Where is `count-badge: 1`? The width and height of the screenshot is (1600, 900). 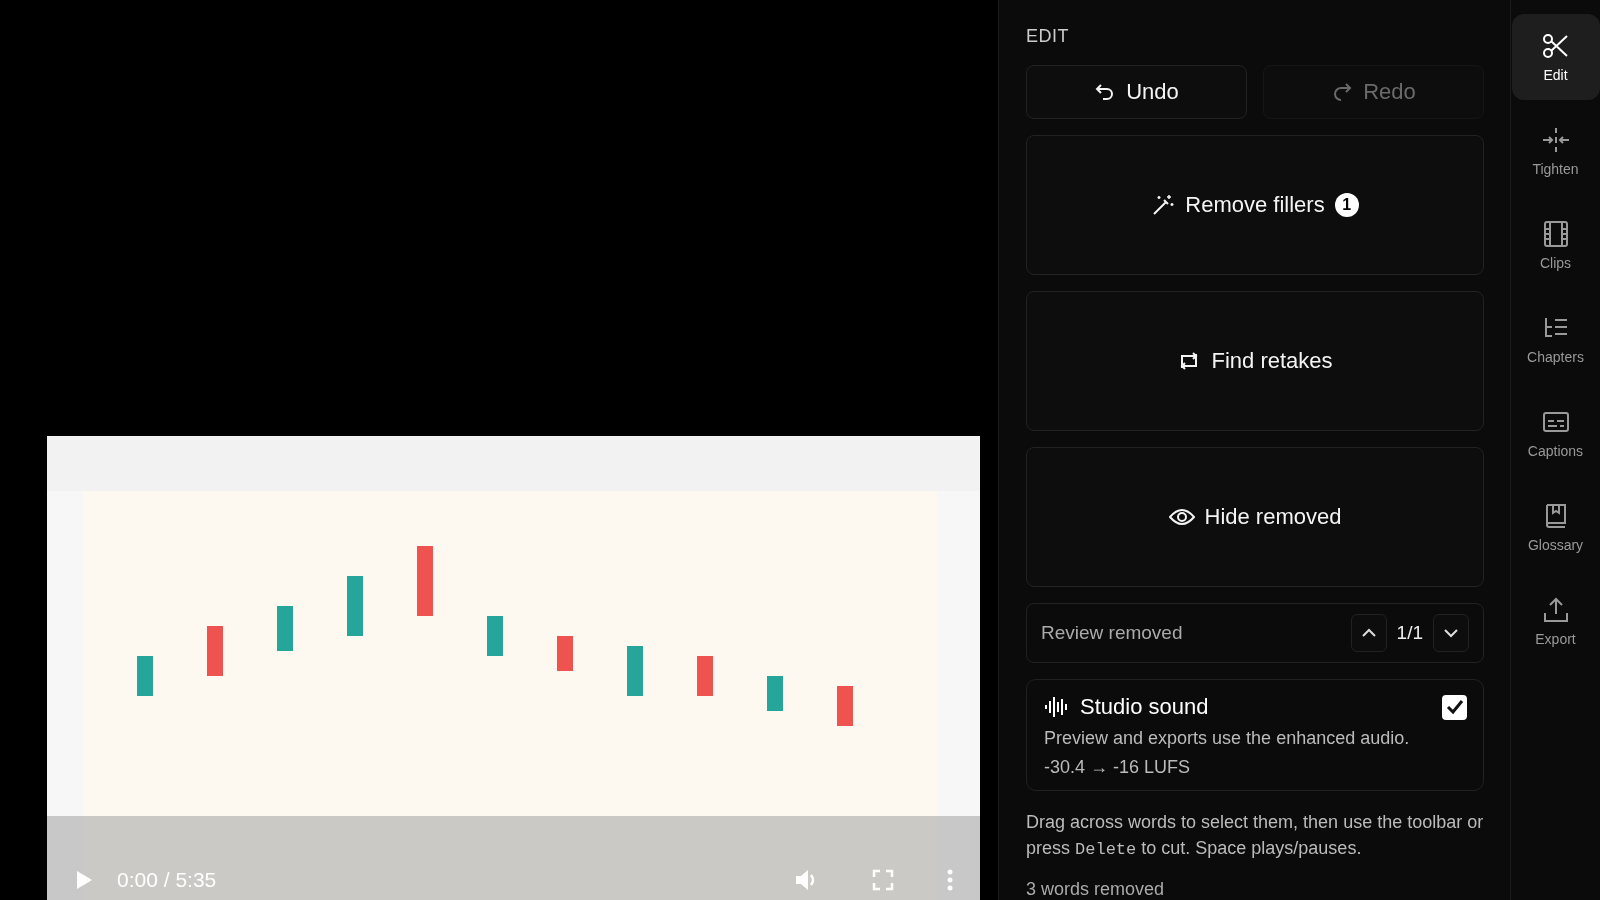
count-badge: 1 is located at coordinates (1346, 205).